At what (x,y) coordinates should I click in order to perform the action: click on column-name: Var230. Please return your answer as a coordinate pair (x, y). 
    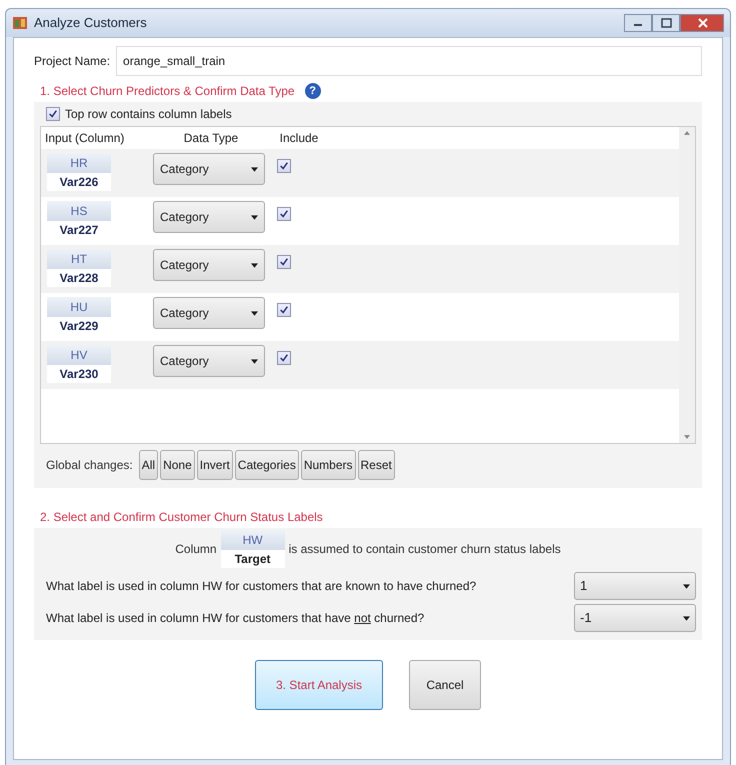
    Looking at the image, I should click on (79, 374).